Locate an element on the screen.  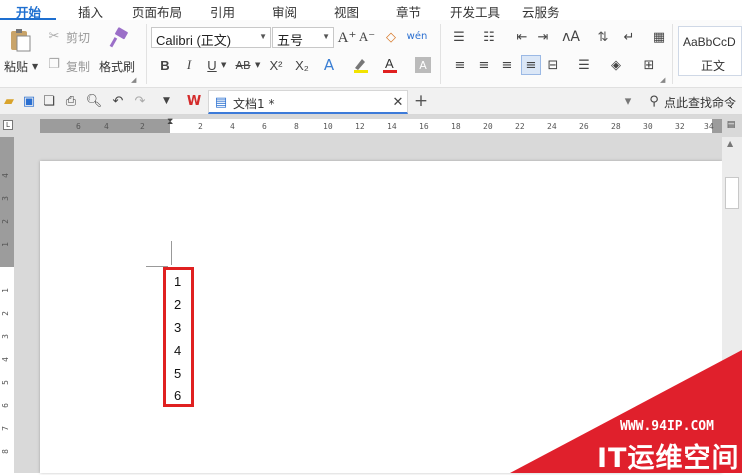
divider is located at coordinates (672, 54).